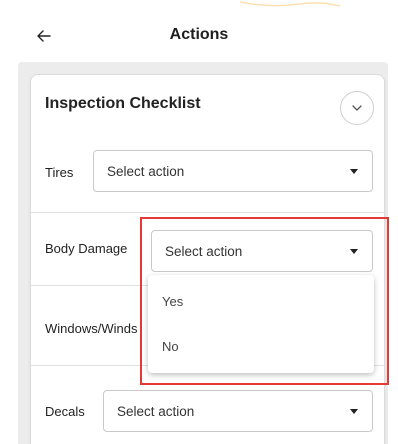 The image size is (398, 444). What do you see at coordinates (65, 411) in the screenshot?
I see `decals-label: Decals` at bounding box center [65, 411].